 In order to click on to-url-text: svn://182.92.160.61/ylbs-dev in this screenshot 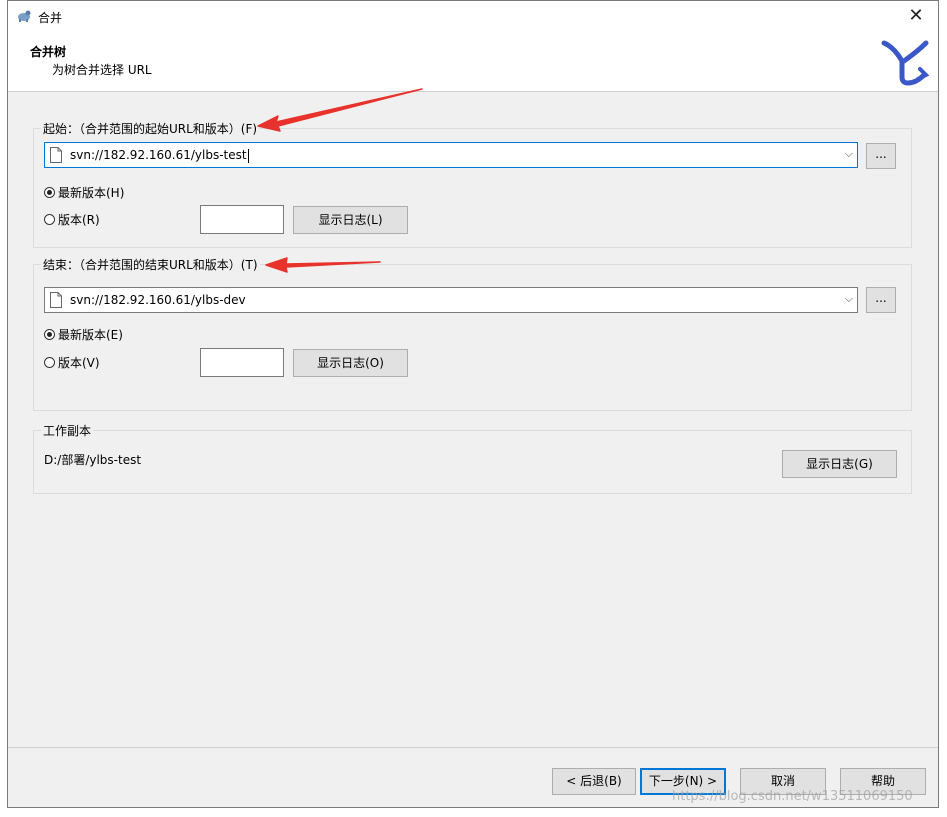, I will do `click(158, 300)`.